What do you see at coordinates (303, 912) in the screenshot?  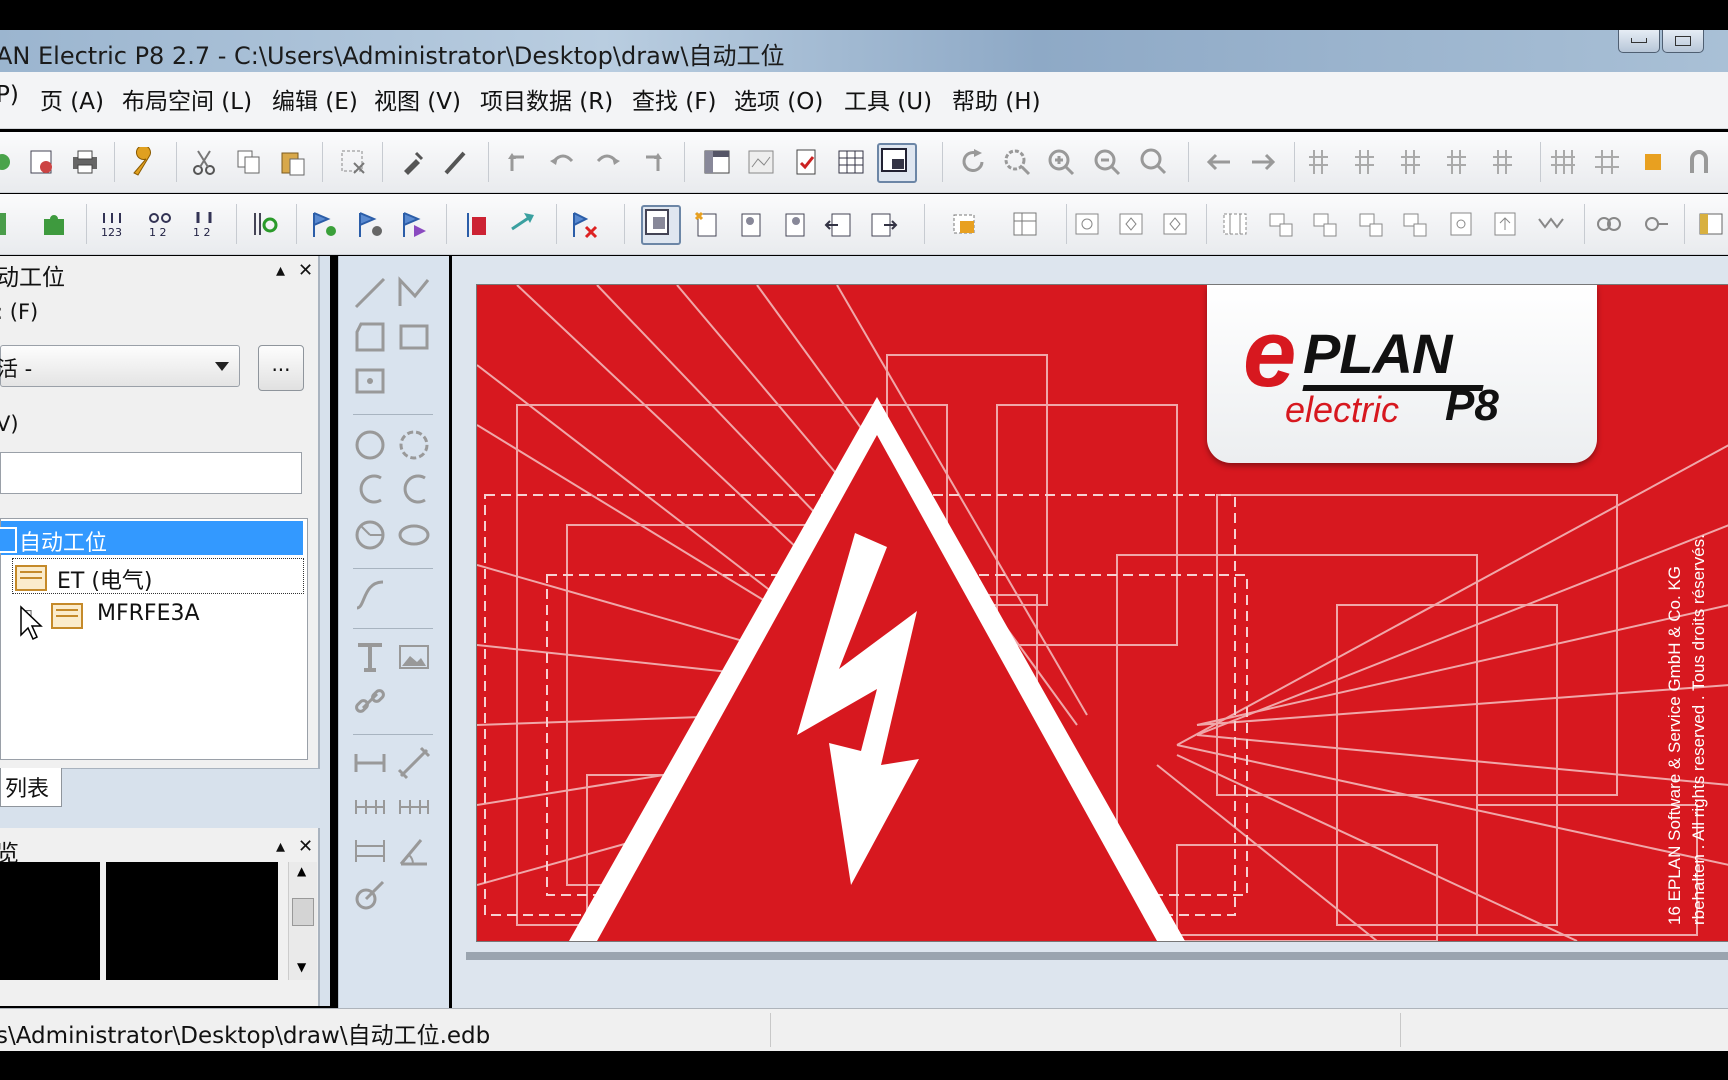 I see `scroll-thumb` at bounding box center [303, 912].